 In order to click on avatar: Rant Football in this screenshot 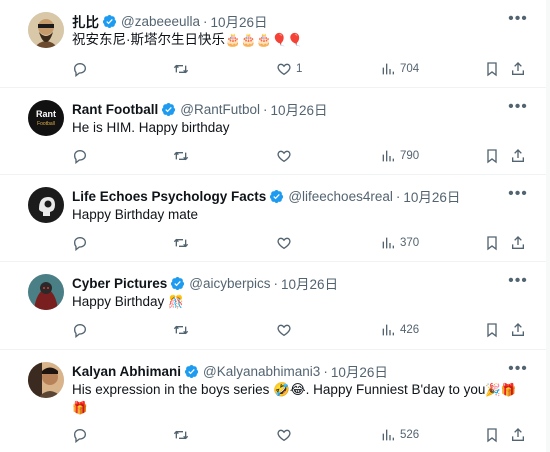, I will do `click(46, 118)`.